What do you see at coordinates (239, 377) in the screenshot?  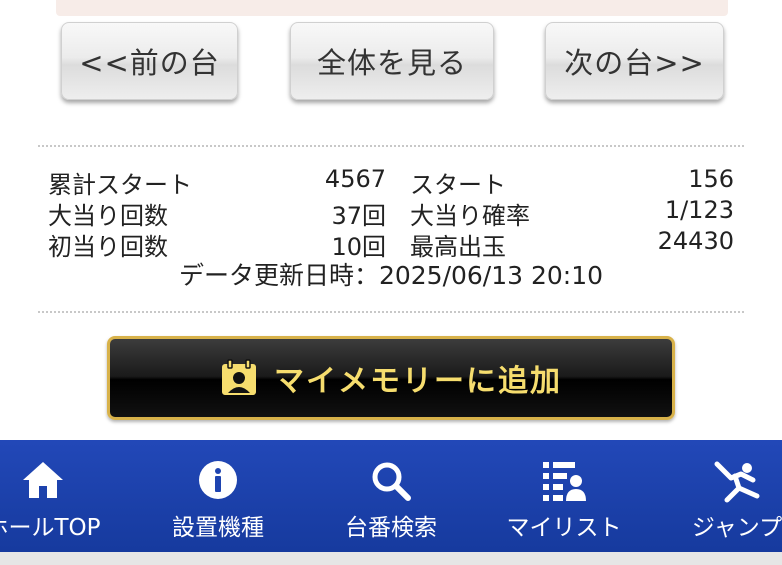 I see `memory-icon` at bounding box center [239, 377].